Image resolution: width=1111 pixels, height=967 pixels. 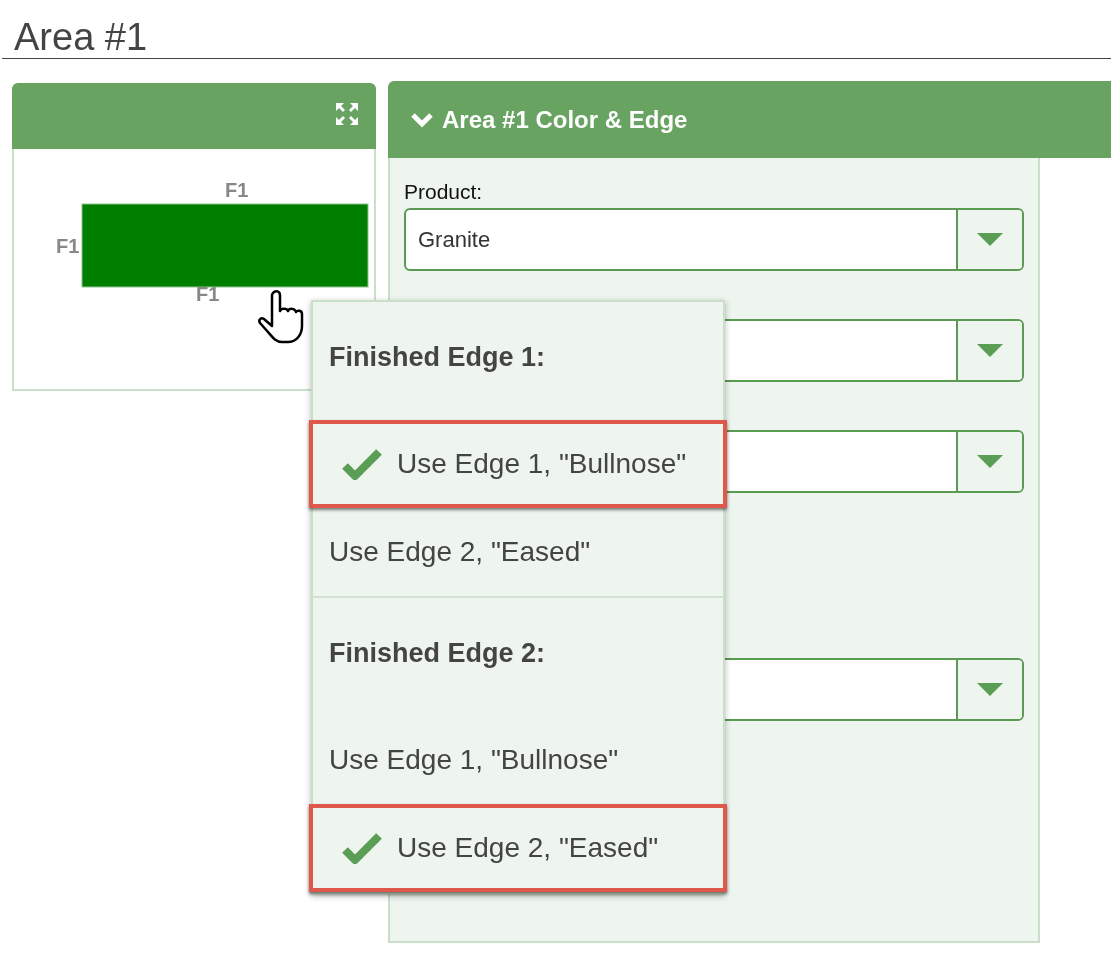 I want to click on section-title: Area #1 Color & Edge, so click(x=565, y=119).